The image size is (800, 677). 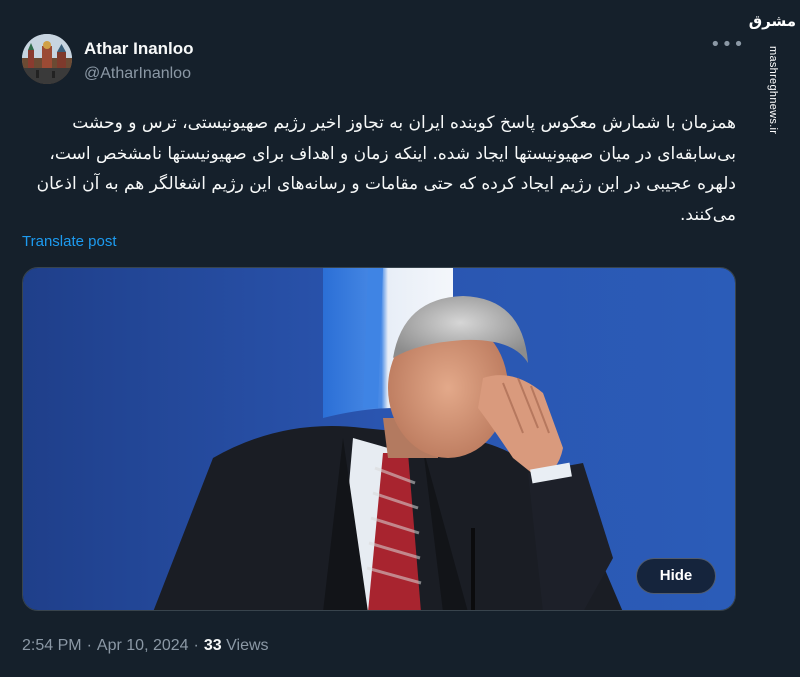 I want to click on post-date: Apr 10, 2024, so click(x=143, y=645).